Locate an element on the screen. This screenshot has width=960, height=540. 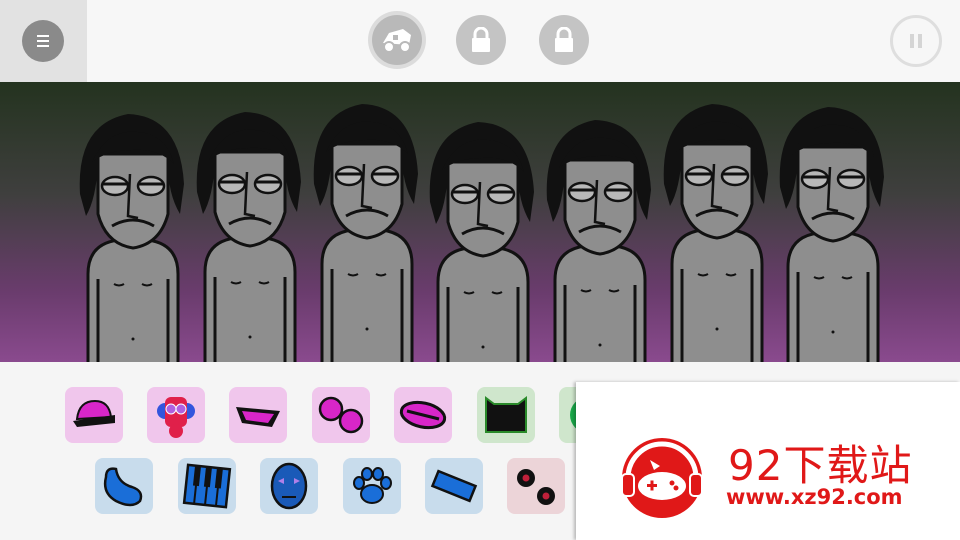
menu-icon is located at coordinates (43, 41).